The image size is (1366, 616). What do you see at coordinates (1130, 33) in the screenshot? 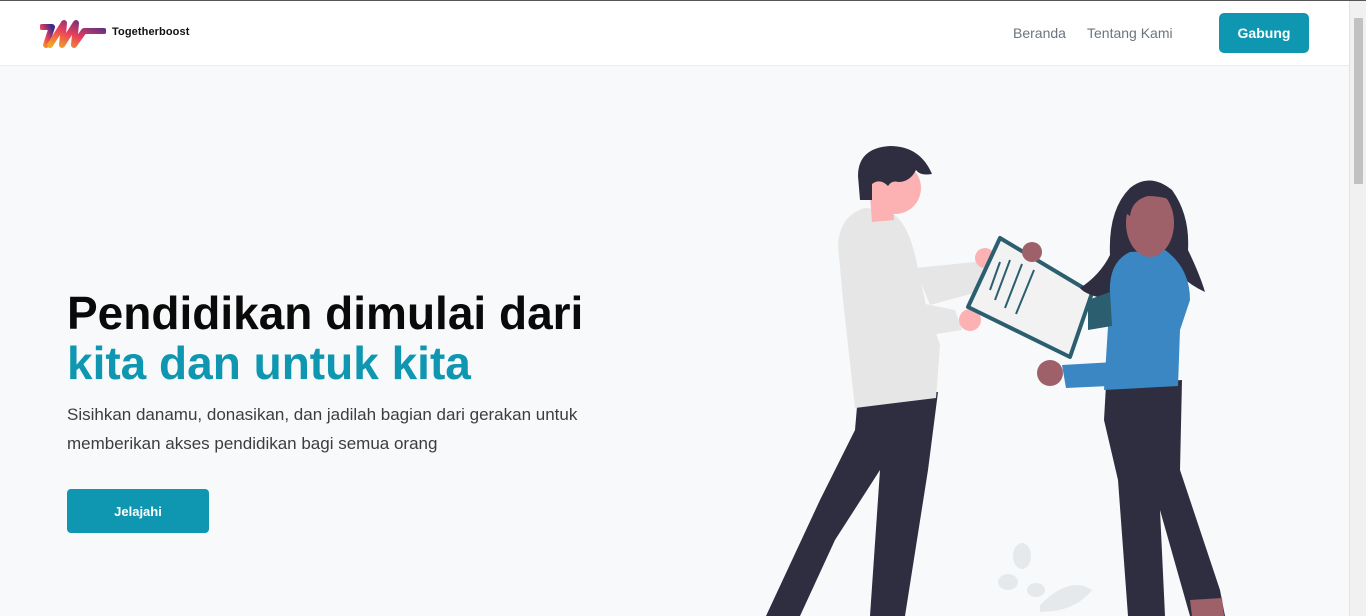
I see `nav-link-tentang-kami: Tentang Kami` at bounding box center [1130, 33].